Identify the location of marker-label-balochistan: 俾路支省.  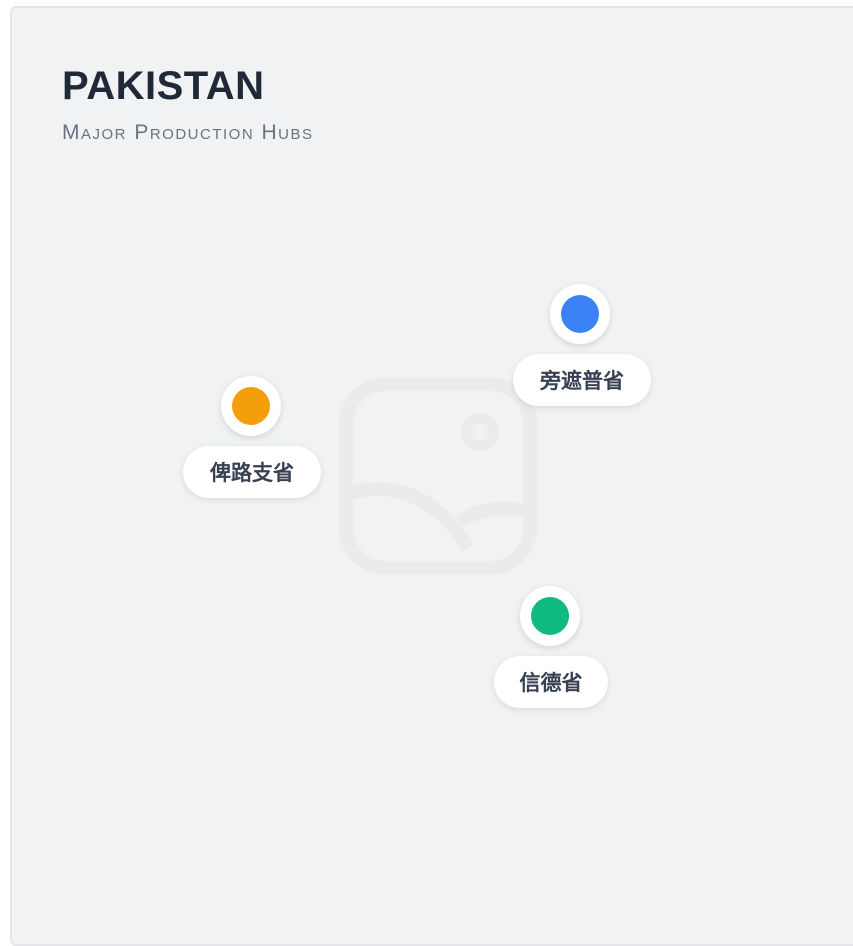
(252, 472).